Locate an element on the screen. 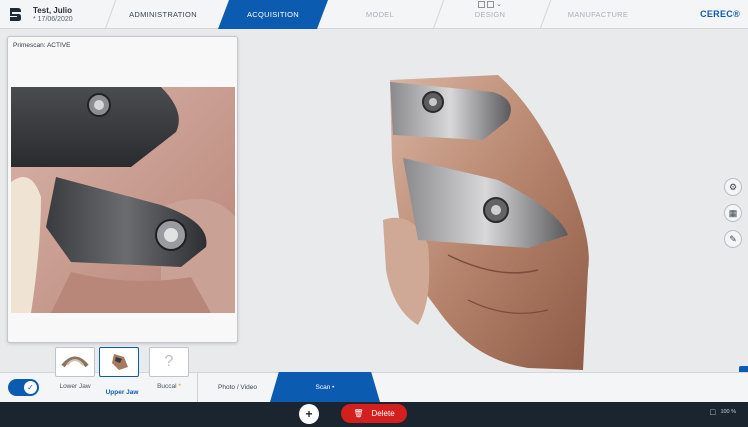 The width and height of the screenshot is (748, 427). sirona-logo-icon is located at coordinates (15, 14).